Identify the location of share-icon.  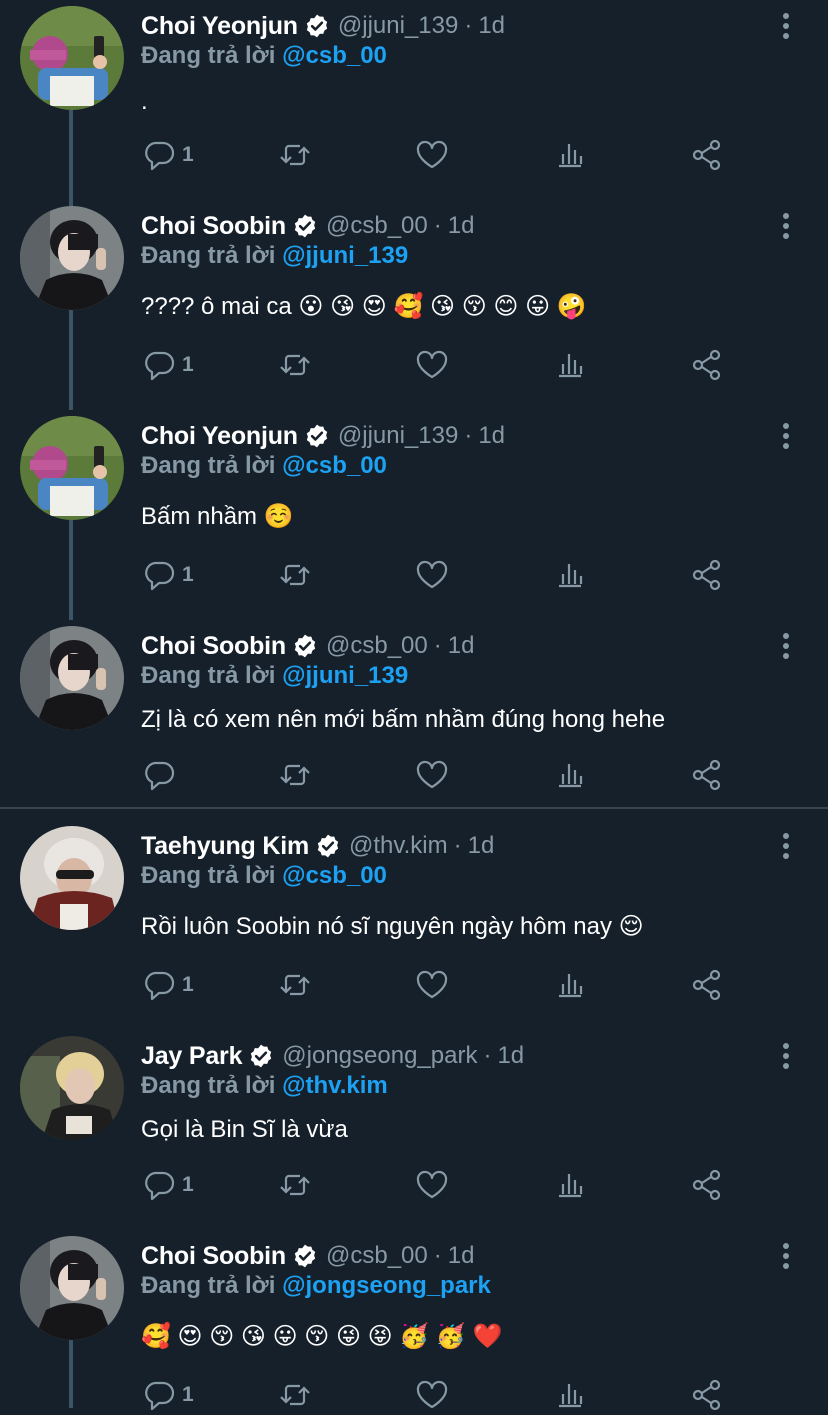
(707, 365).